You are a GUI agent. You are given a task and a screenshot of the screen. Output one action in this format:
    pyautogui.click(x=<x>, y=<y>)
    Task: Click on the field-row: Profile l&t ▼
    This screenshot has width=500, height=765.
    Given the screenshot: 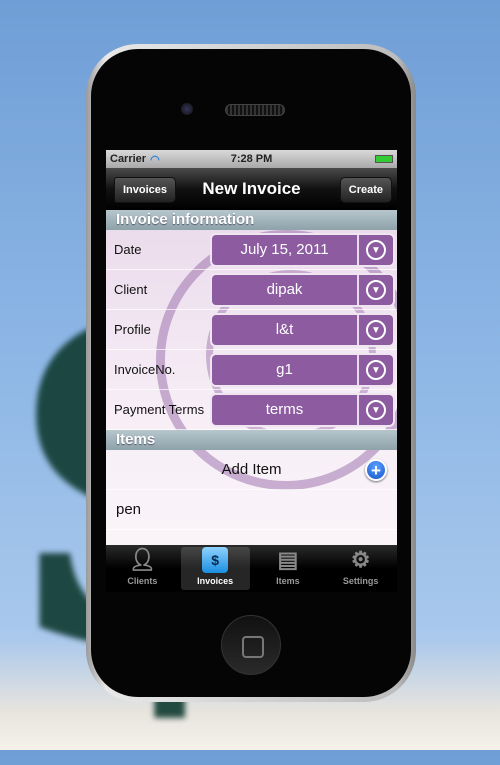 What is the action you would take?
    pyautogui.click(x=251, y=330)
    